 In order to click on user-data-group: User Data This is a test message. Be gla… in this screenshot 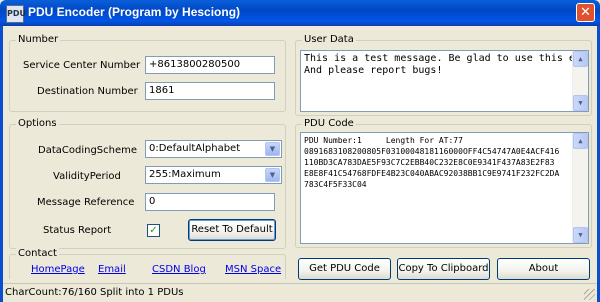, I will do `click(443, 75)`.